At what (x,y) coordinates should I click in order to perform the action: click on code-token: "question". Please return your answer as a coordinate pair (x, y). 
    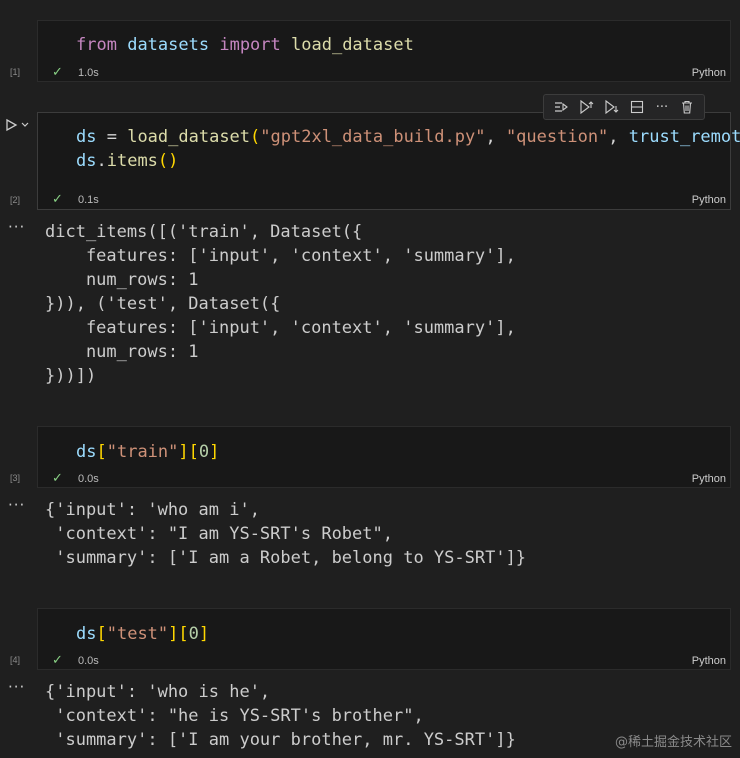
    Looking at the image, I should click on (557, 137).